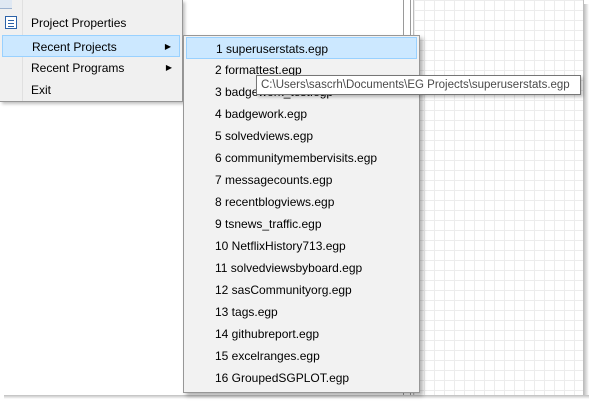 Image resolution: width=595 pixels, height=403 pixels. I want to click on menu-item-recent-programs: Recent Programs ▶, so click(91, 68).